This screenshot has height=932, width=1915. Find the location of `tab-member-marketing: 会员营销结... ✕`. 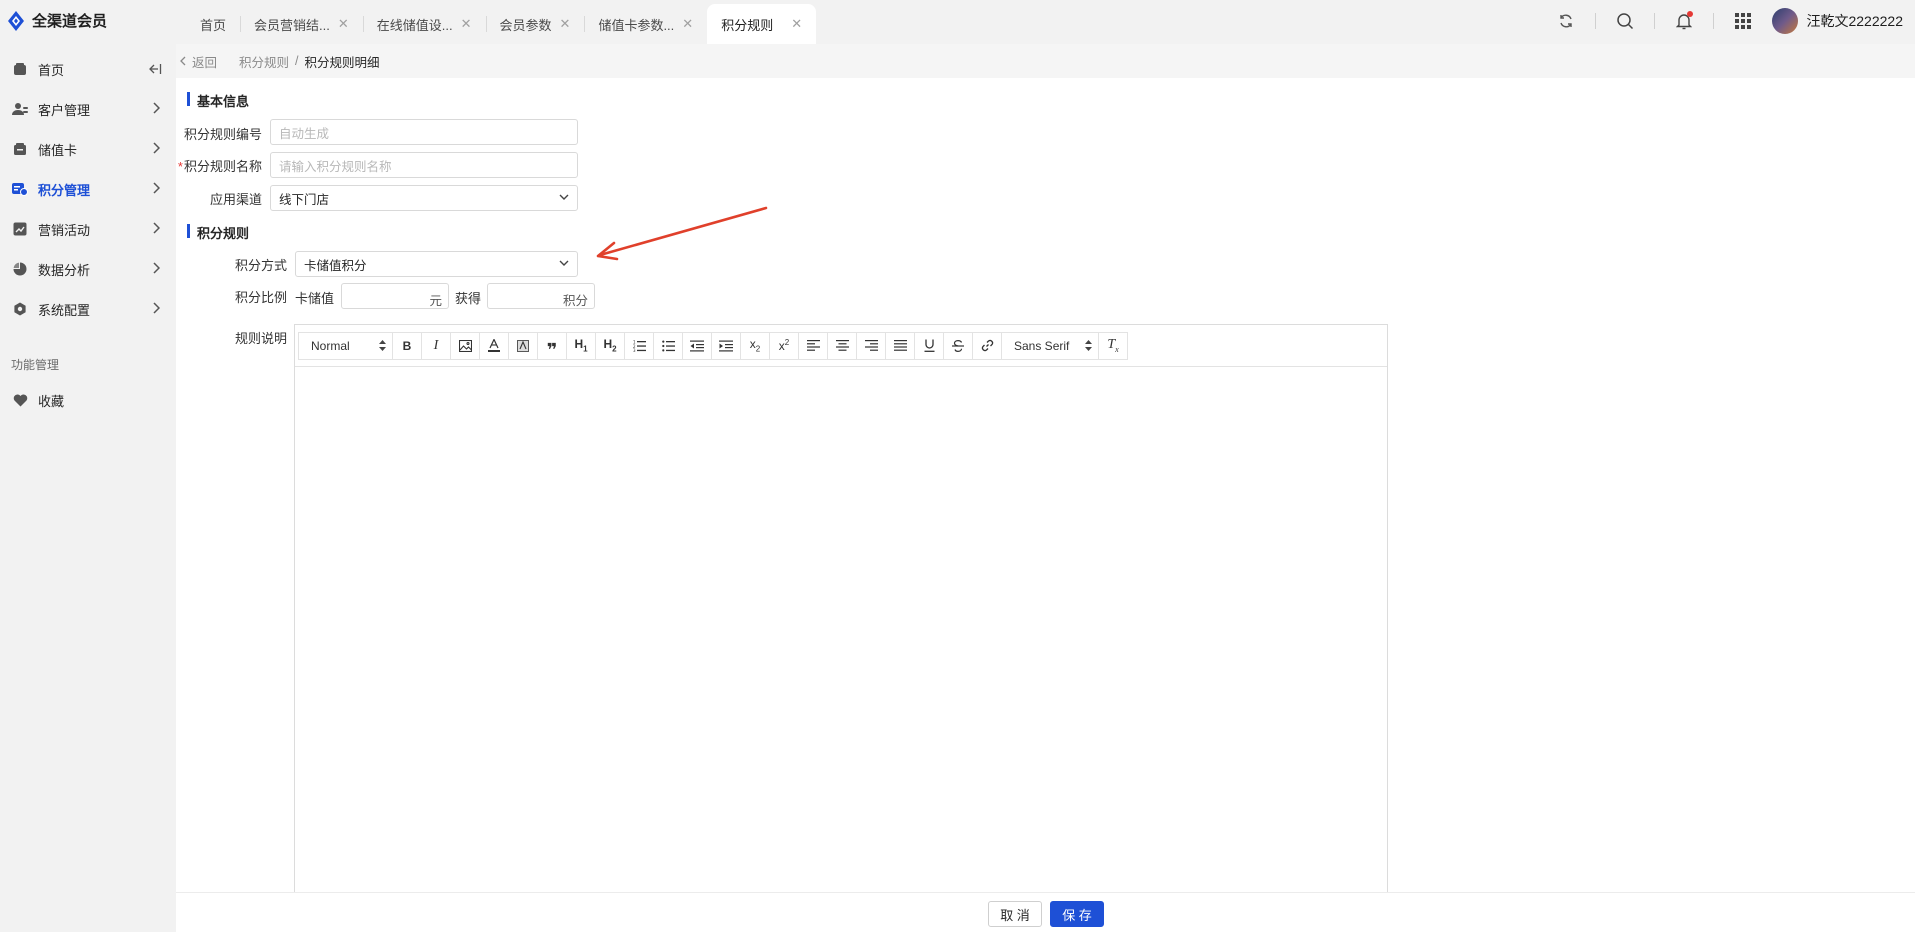

tab-member-marketing: 会员营销结... ✕ is located at coordinates (301, 24).